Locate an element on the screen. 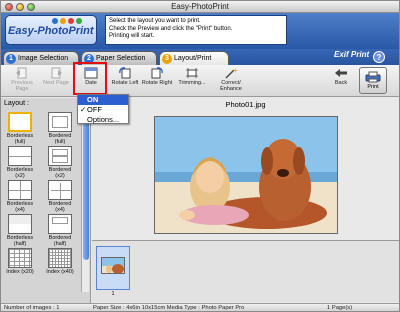 Image resolution: width=400 pixels, height=312 pixels. layout-item-label: Borderless (full) is located at coordinates (20, 139).